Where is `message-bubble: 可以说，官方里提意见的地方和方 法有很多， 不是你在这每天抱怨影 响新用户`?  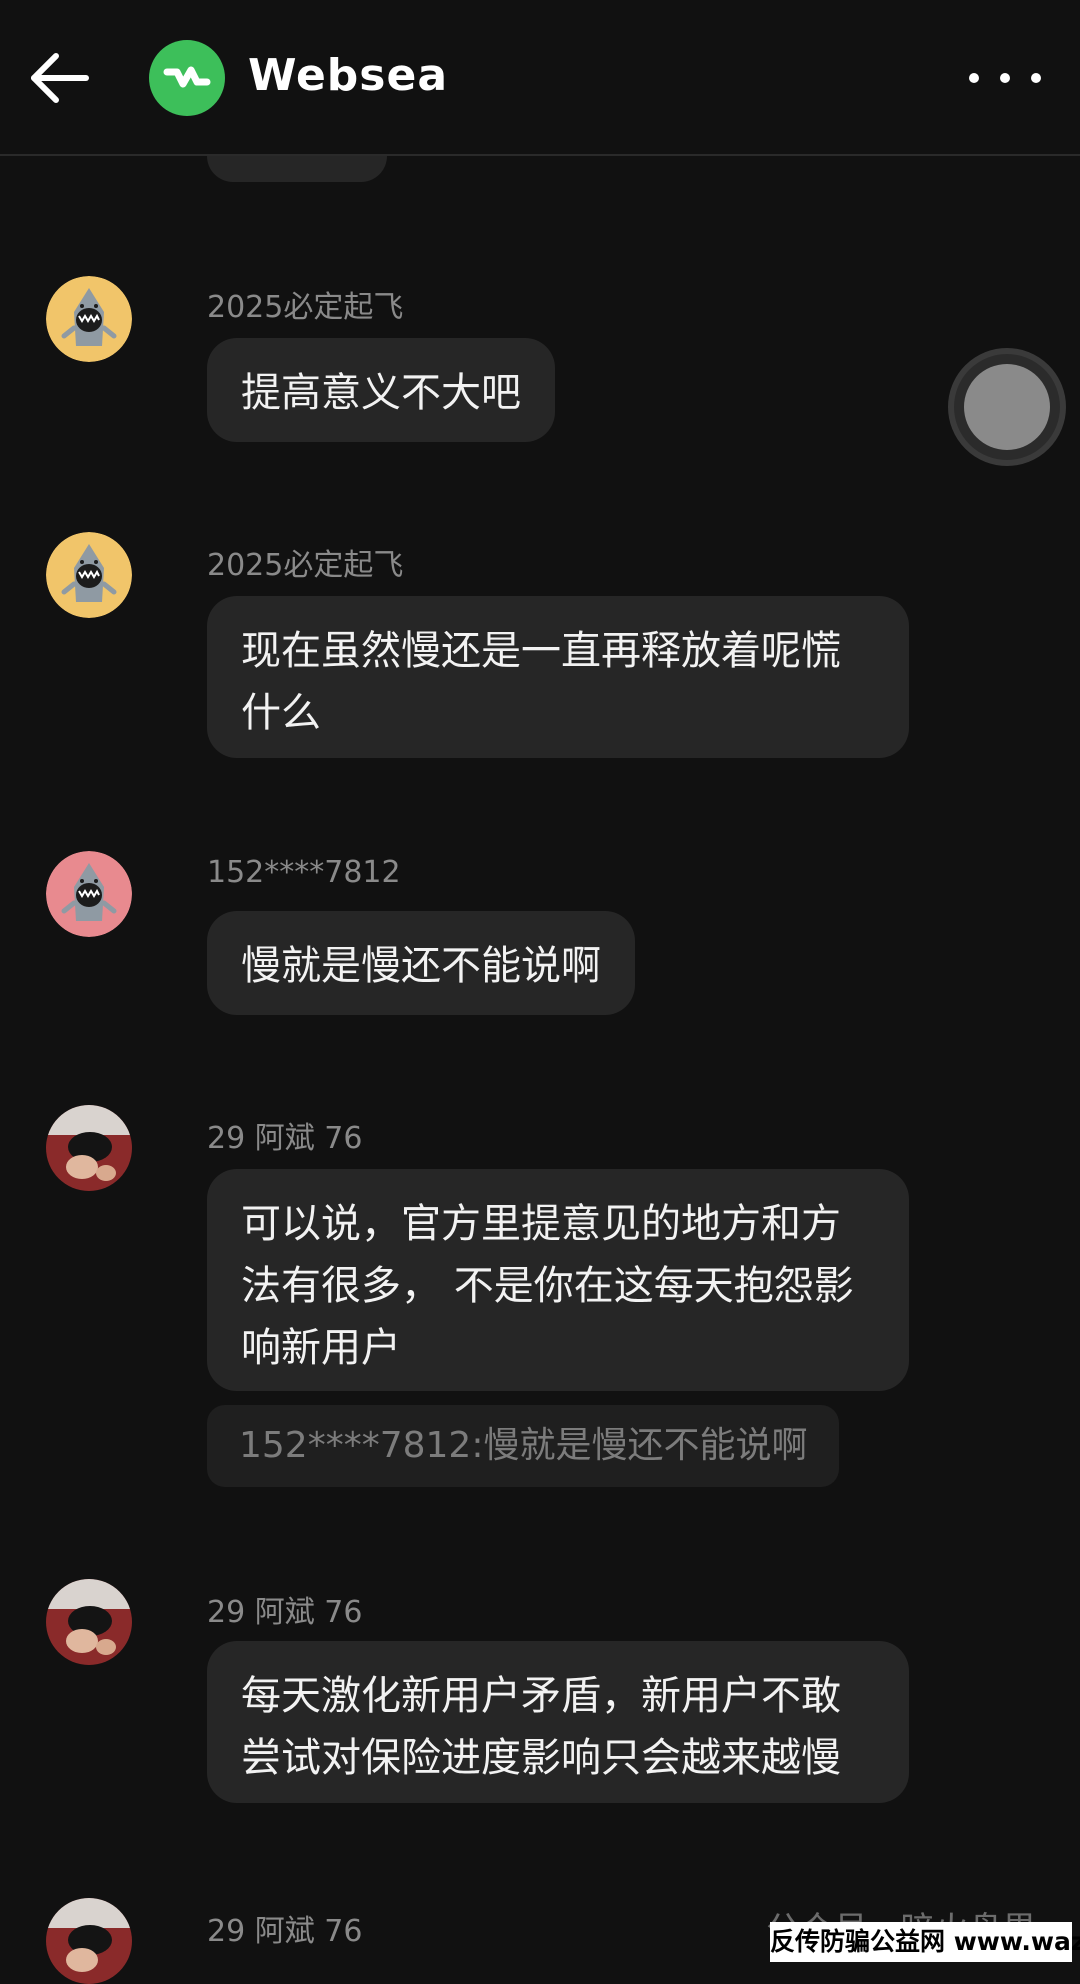 message-bubble: 可以说，官方里提意见的地方和方 法有很多， 不是你在这每天抱怨影 响新用户 is located at coordinates (558, 1280).